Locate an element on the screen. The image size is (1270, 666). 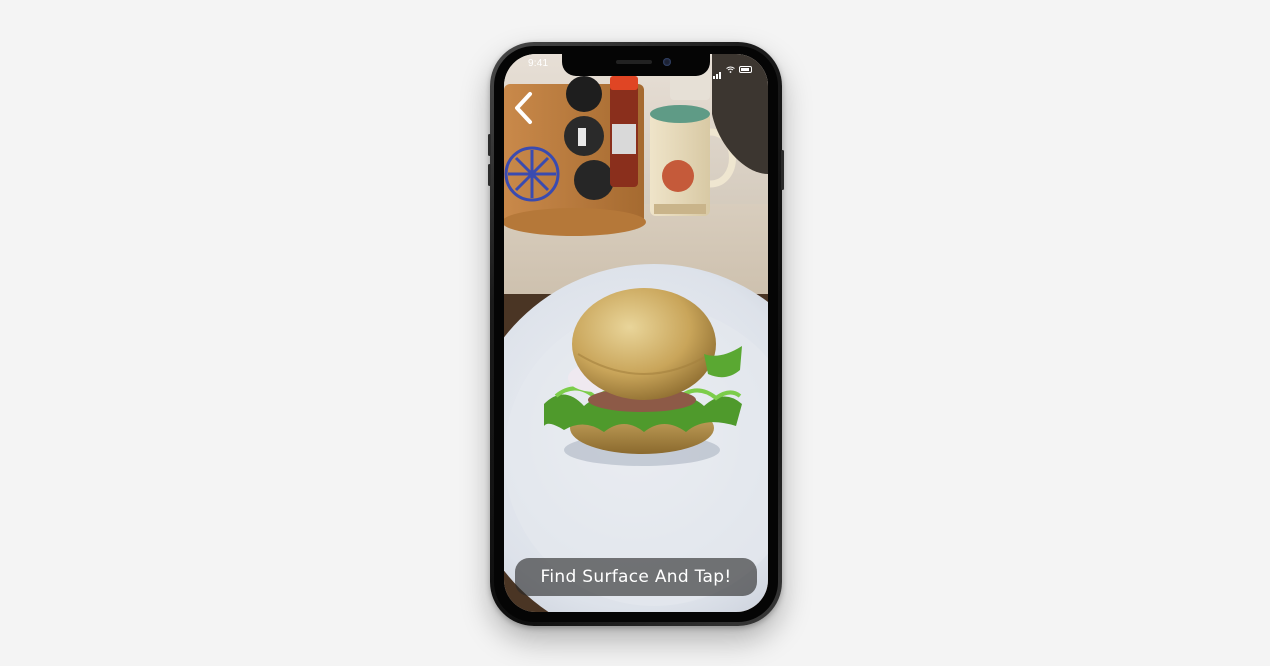
hint-text: Find Surface And Tap! is located at coordinates (636, 577).